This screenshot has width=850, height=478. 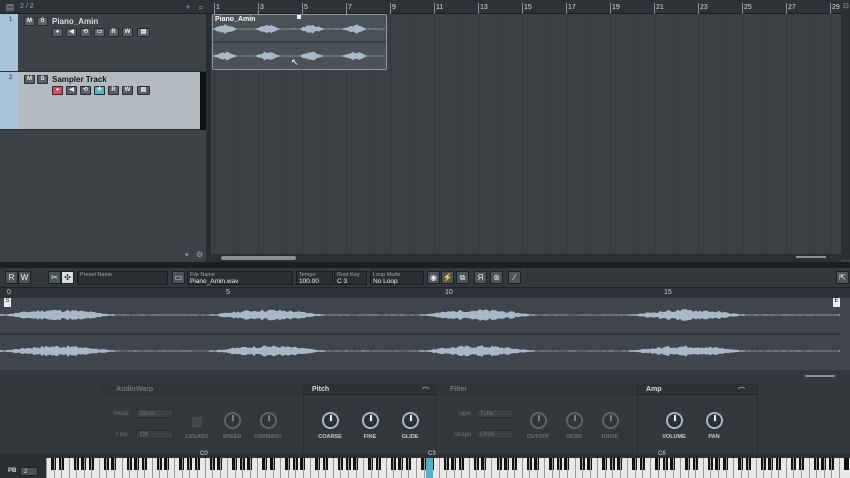 I want to click on expand-icon: ⊡, so click(x=846, y=6).